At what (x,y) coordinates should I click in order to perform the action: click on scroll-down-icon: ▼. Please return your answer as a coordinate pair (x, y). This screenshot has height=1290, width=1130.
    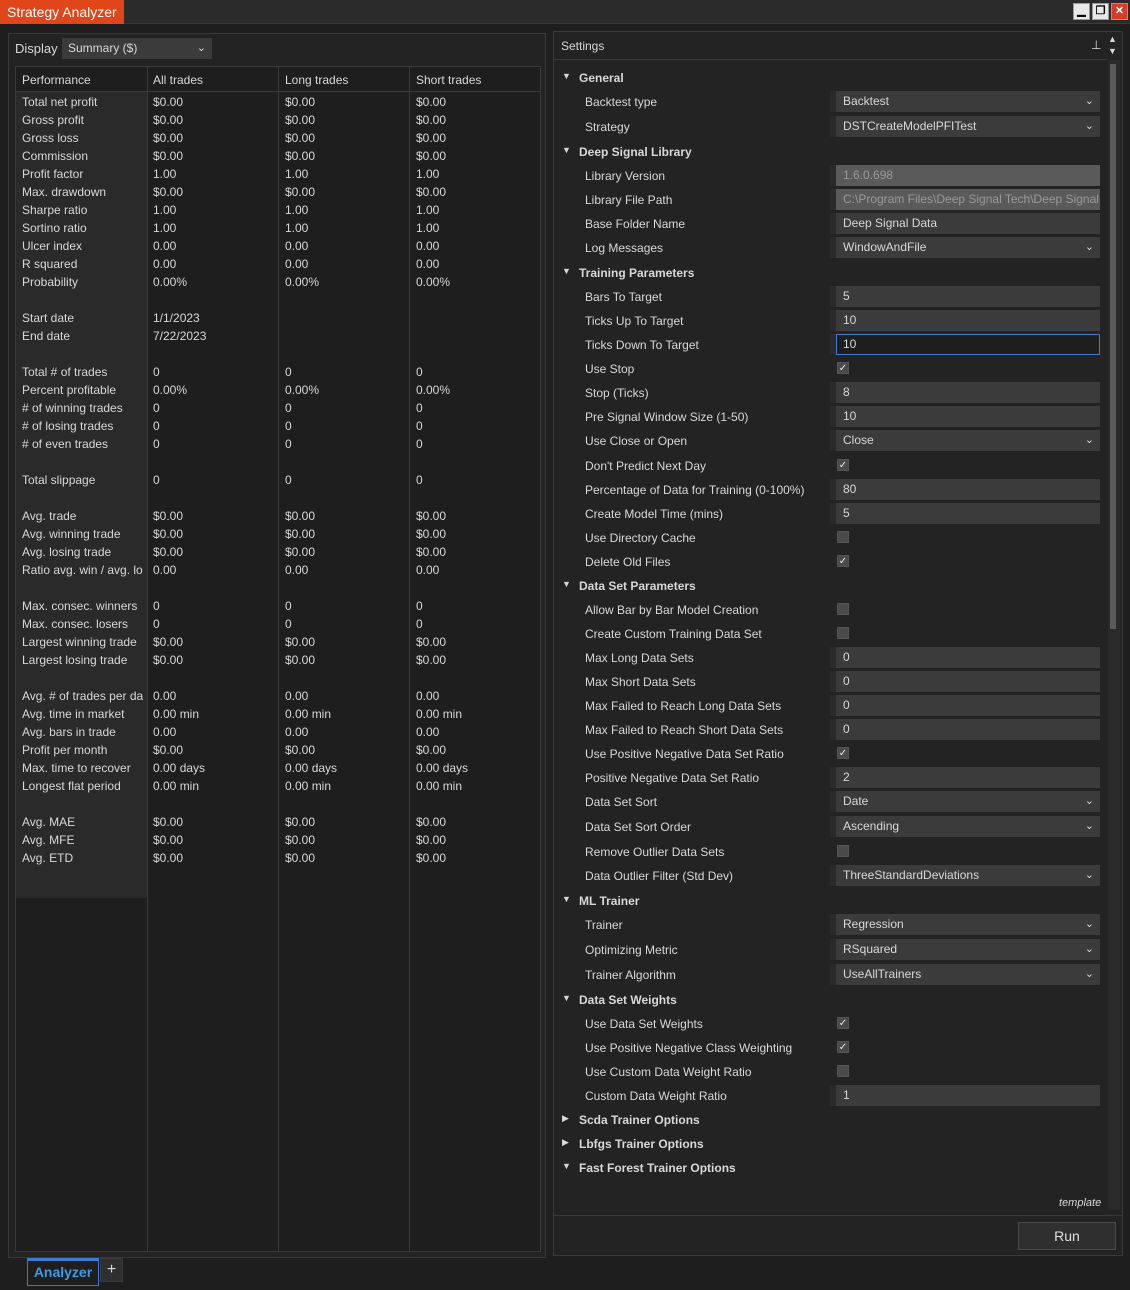
    Looking at the image, I should click on (1112, 51).